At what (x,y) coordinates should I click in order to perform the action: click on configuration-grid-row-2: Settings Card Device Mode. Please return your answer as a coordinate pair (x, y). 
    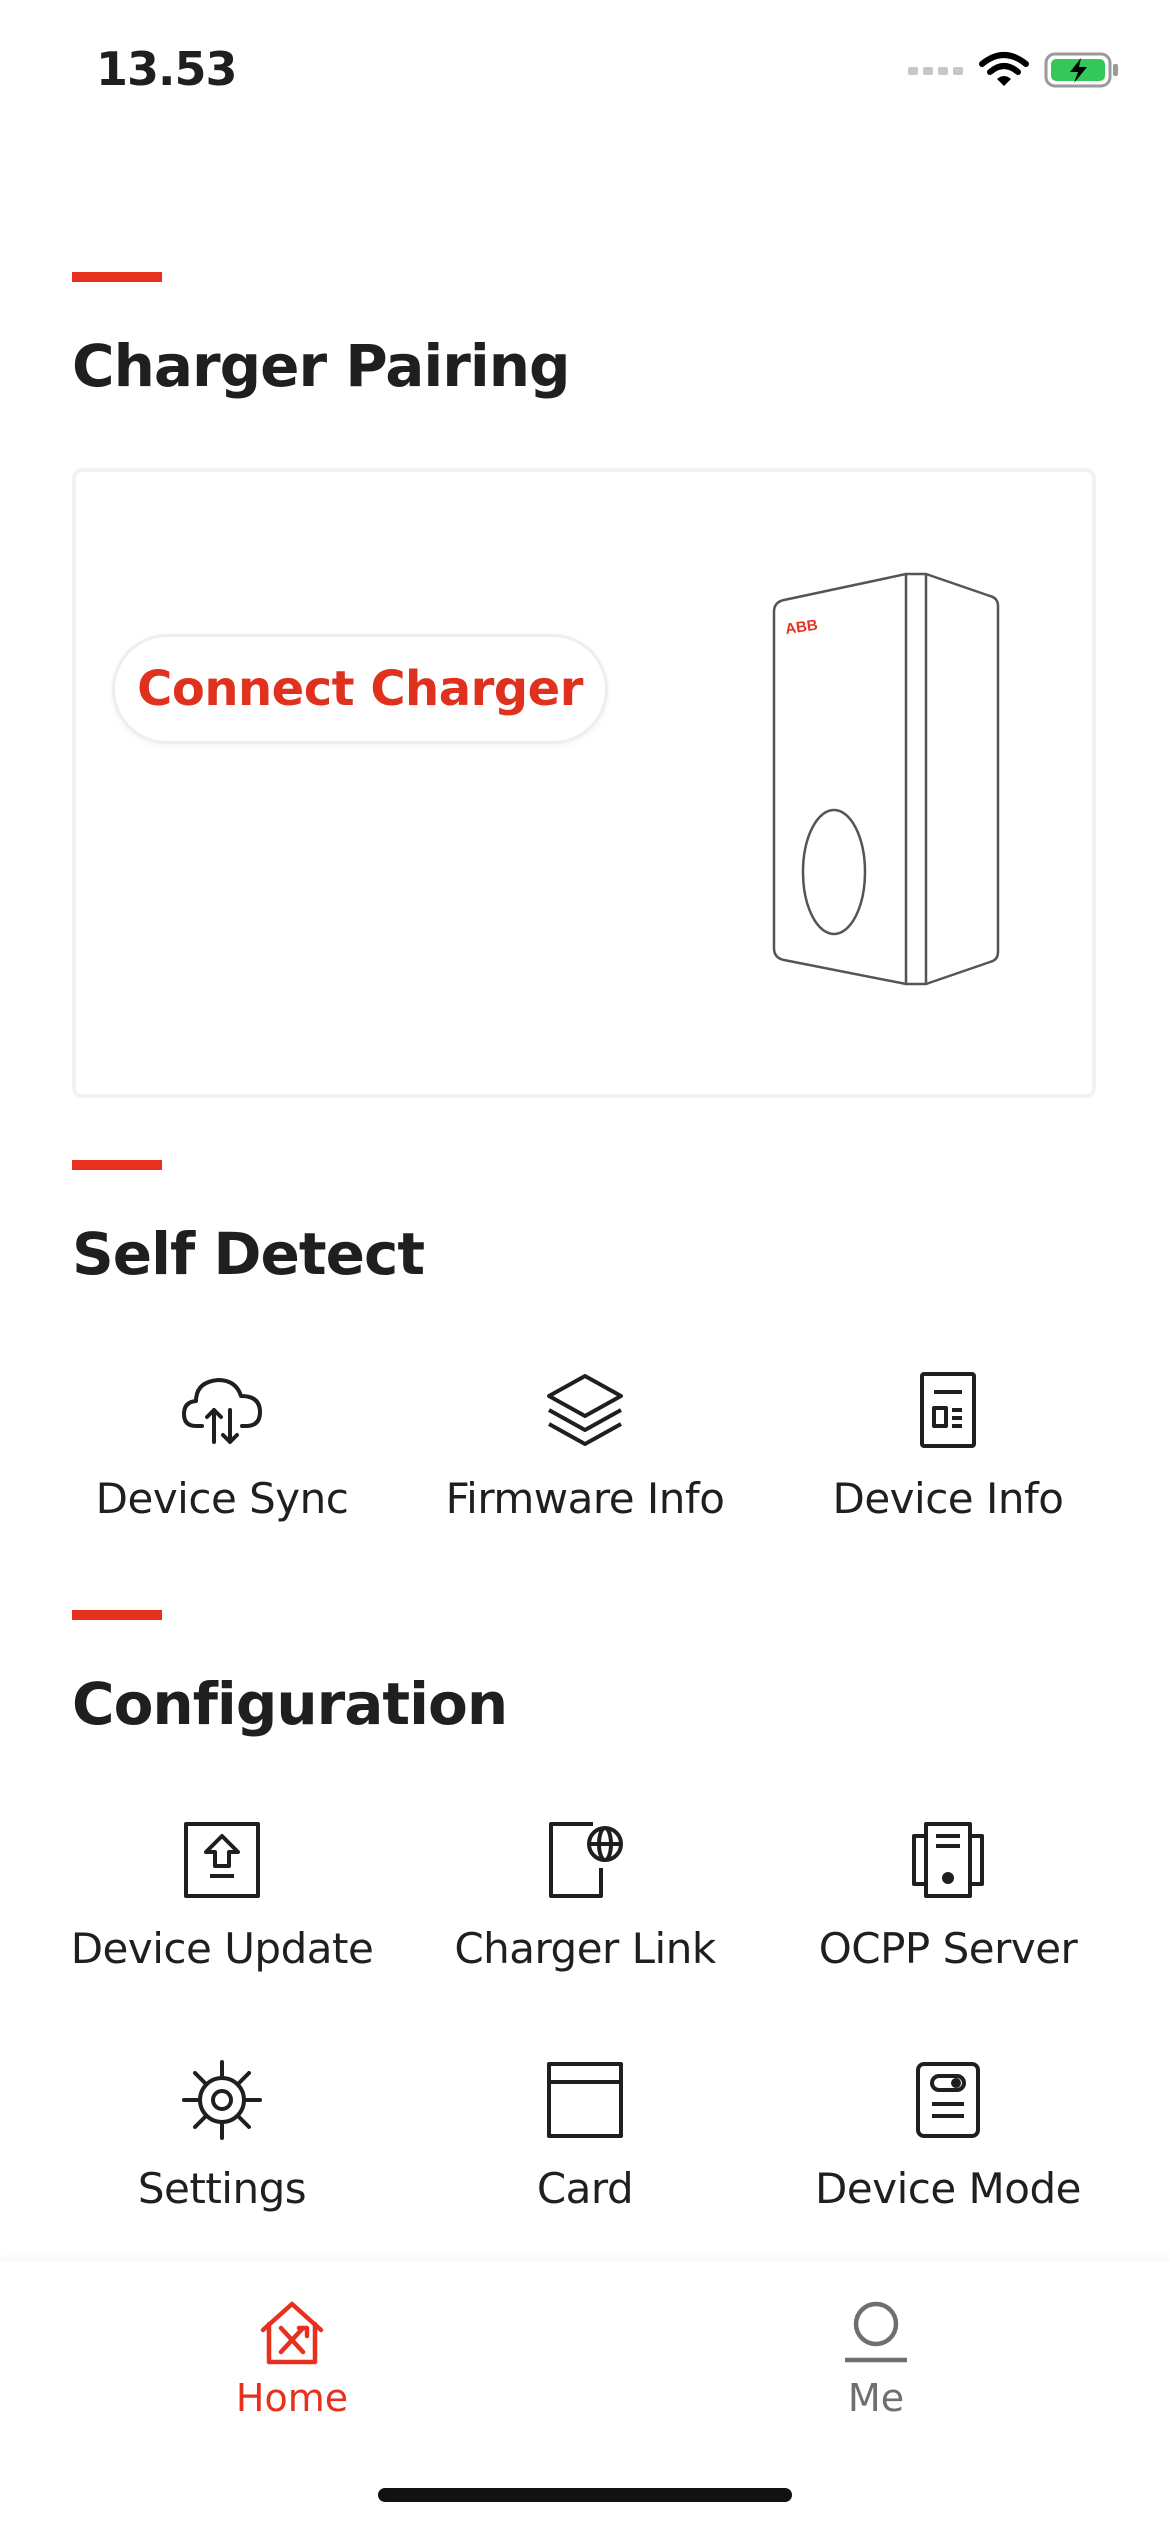
    Looking at the image, I should click on (585, 2166).